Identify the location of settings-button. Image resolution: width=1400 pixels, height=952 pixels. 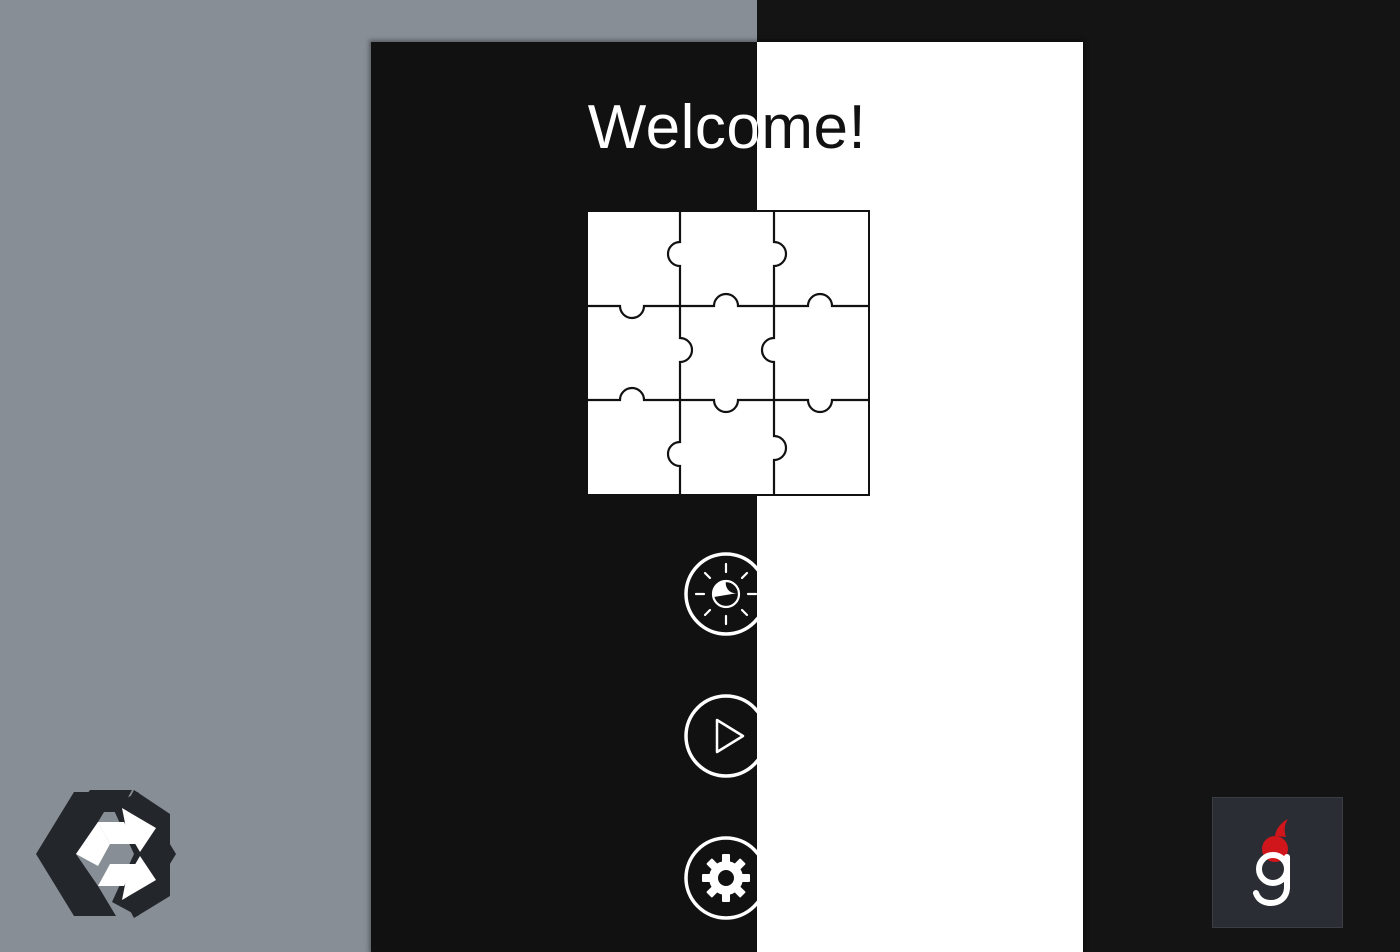
(726, 878).